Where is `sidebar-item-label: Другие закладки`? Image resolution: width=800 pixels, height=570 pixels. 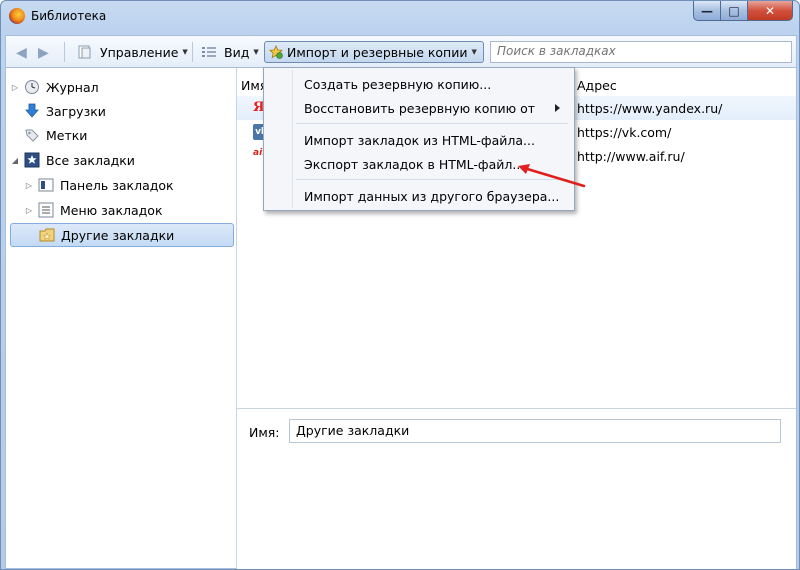 sidebar-item-label: Другие закладки is located at coordinates (118, 235).